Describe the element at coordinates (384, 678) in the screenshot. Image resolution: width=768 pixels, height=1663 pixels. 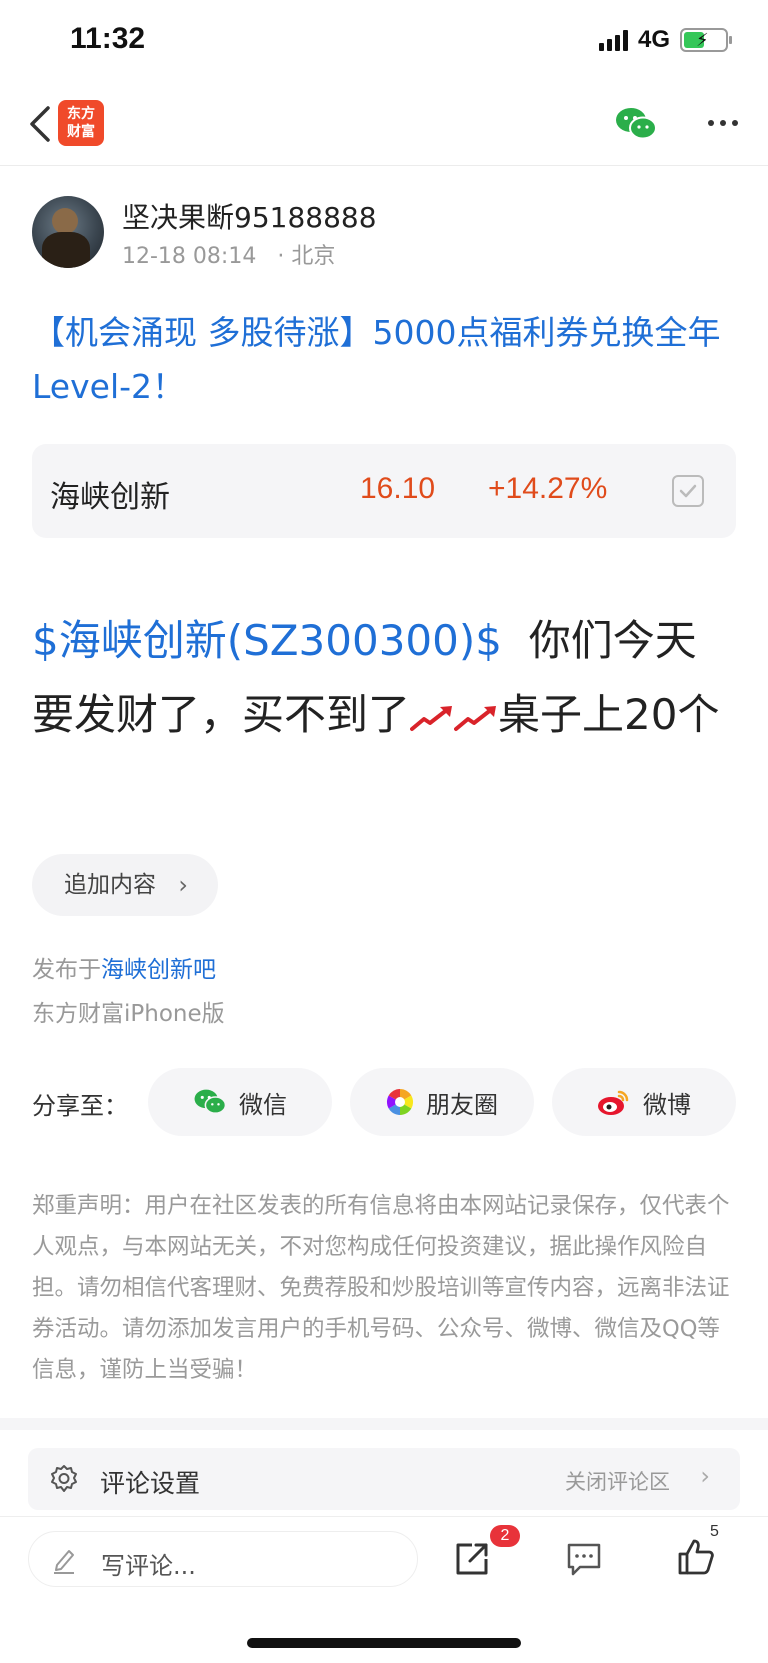
I see `post-content: $海峡创新(SZ300300)$ 你们今天要发财了，买不到了 桌子上20个` at that location.